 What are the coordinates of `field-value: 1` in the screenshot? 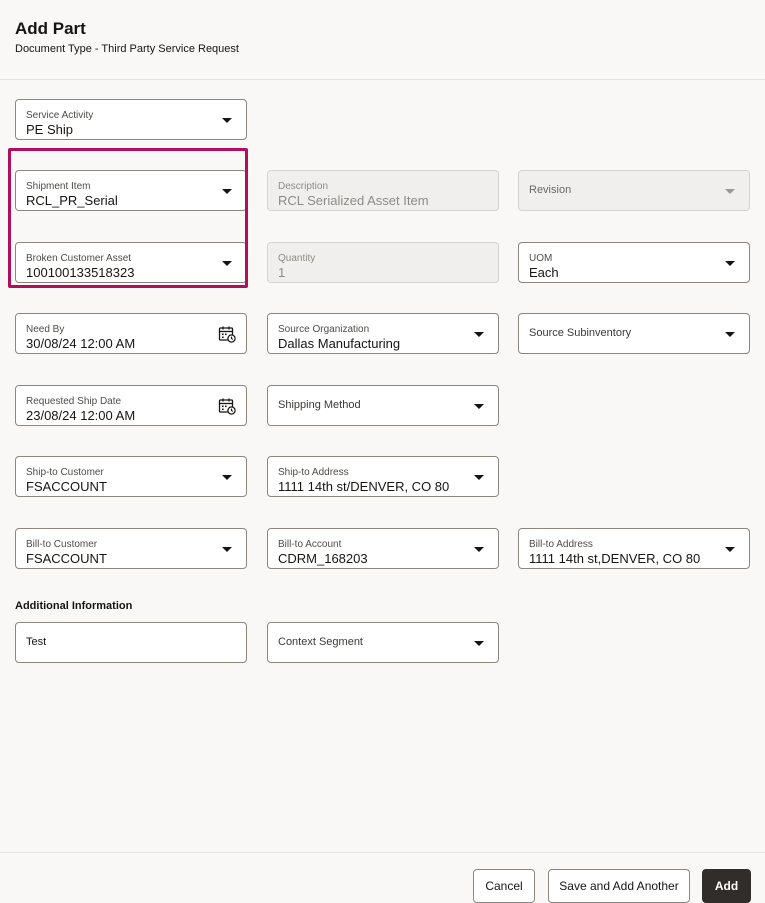 It's located at (282, 272).